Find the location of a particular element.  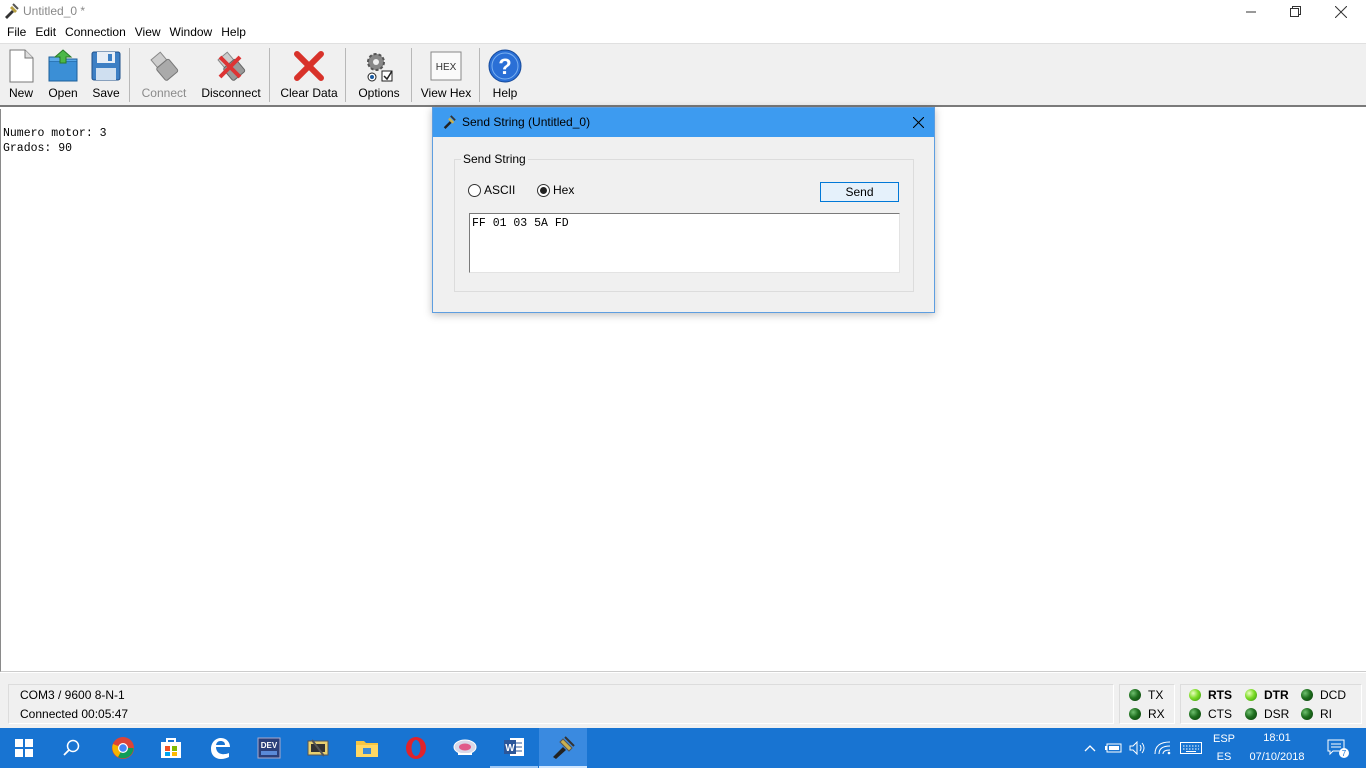

led-dtr: DTR is located at coordinates (1267, 695).